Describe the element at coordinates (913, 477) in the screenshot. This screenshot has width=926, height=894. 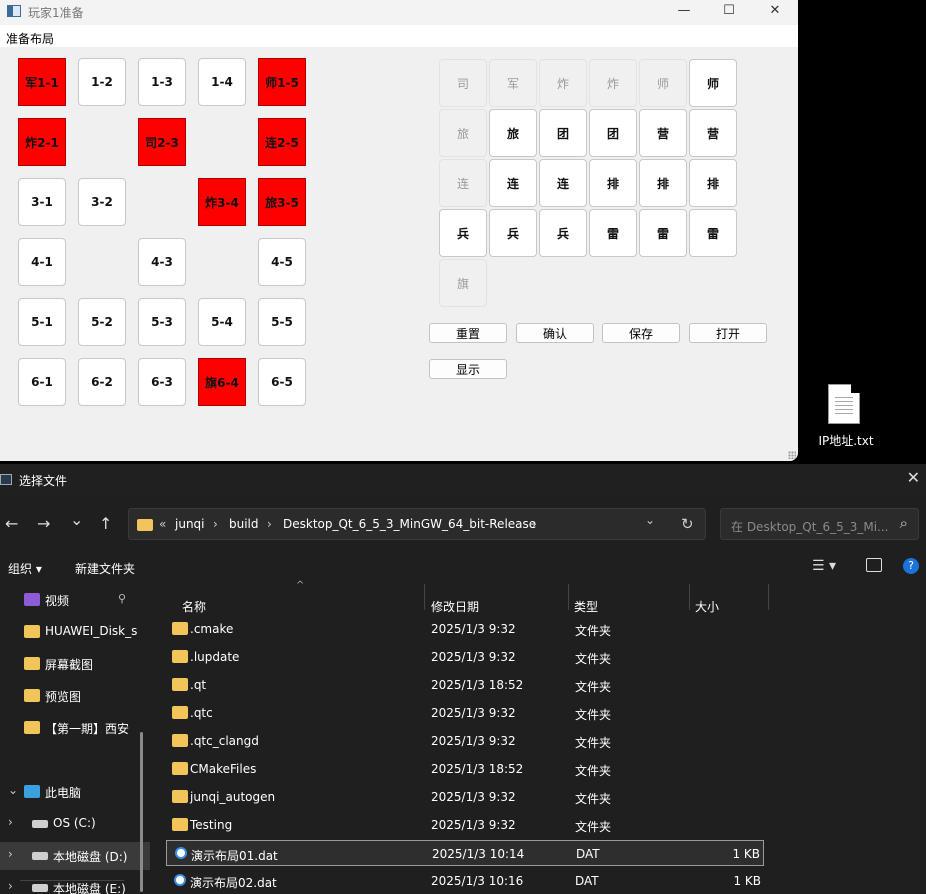
I see `dialog-close-button: ✕` at that location.